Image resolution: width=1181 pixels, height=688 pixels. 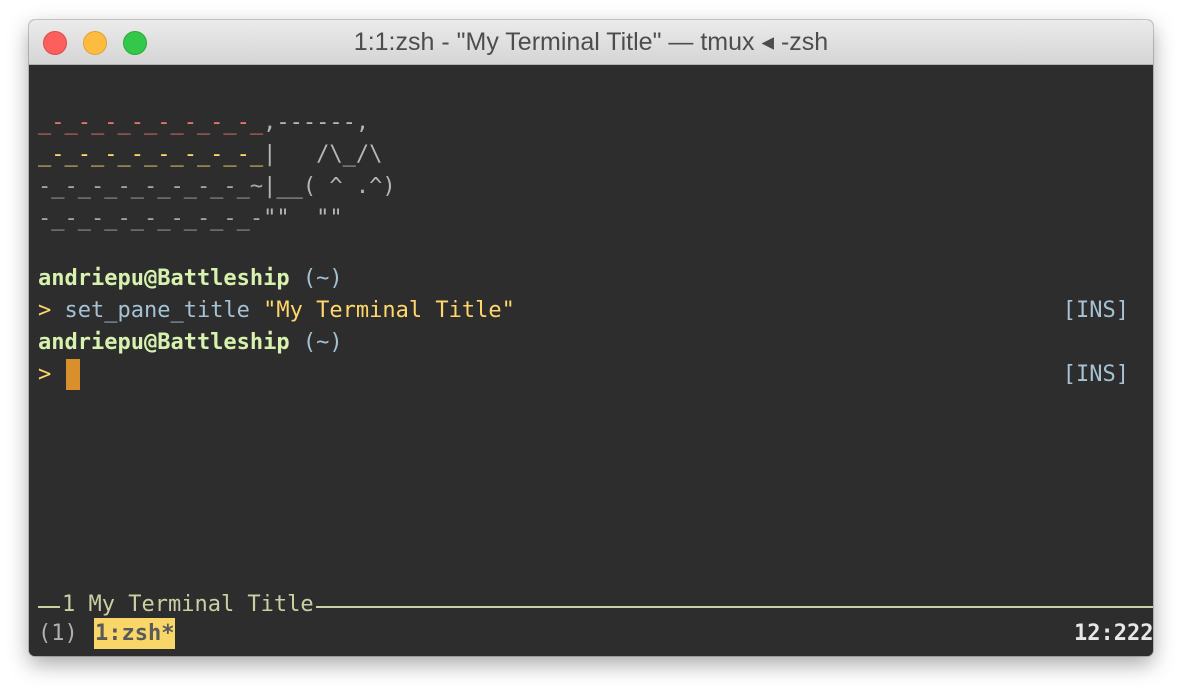 I want to click on ascii-art-line-3: -_-_-_-_-_-_-_-_~|__( ^ .^), so click(x=217, y=187).